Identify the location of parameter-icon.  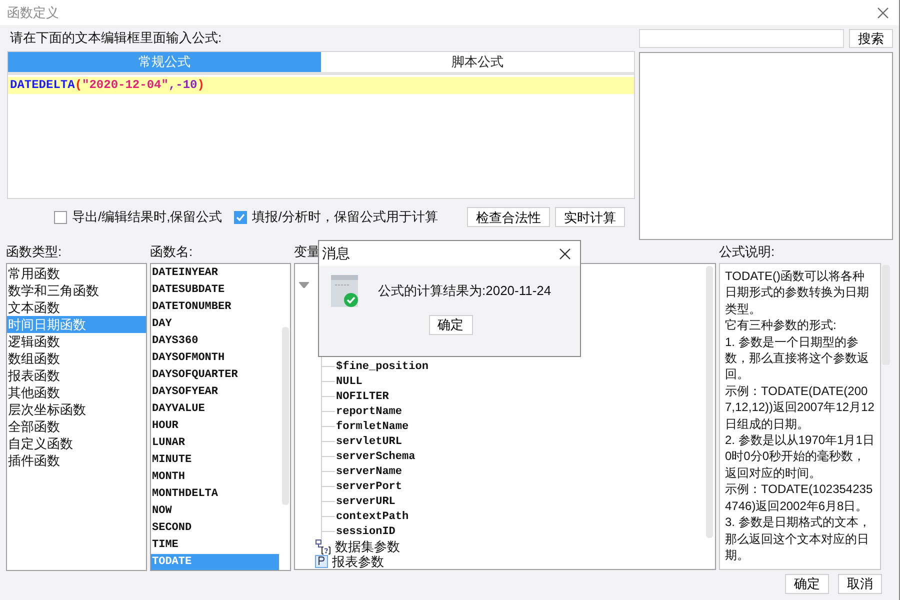
(321, 561).